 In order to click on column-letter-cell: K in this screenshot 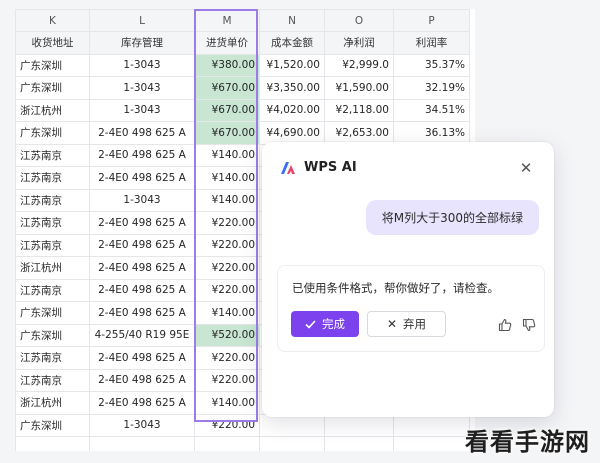, I will do `click(52, 20)`.